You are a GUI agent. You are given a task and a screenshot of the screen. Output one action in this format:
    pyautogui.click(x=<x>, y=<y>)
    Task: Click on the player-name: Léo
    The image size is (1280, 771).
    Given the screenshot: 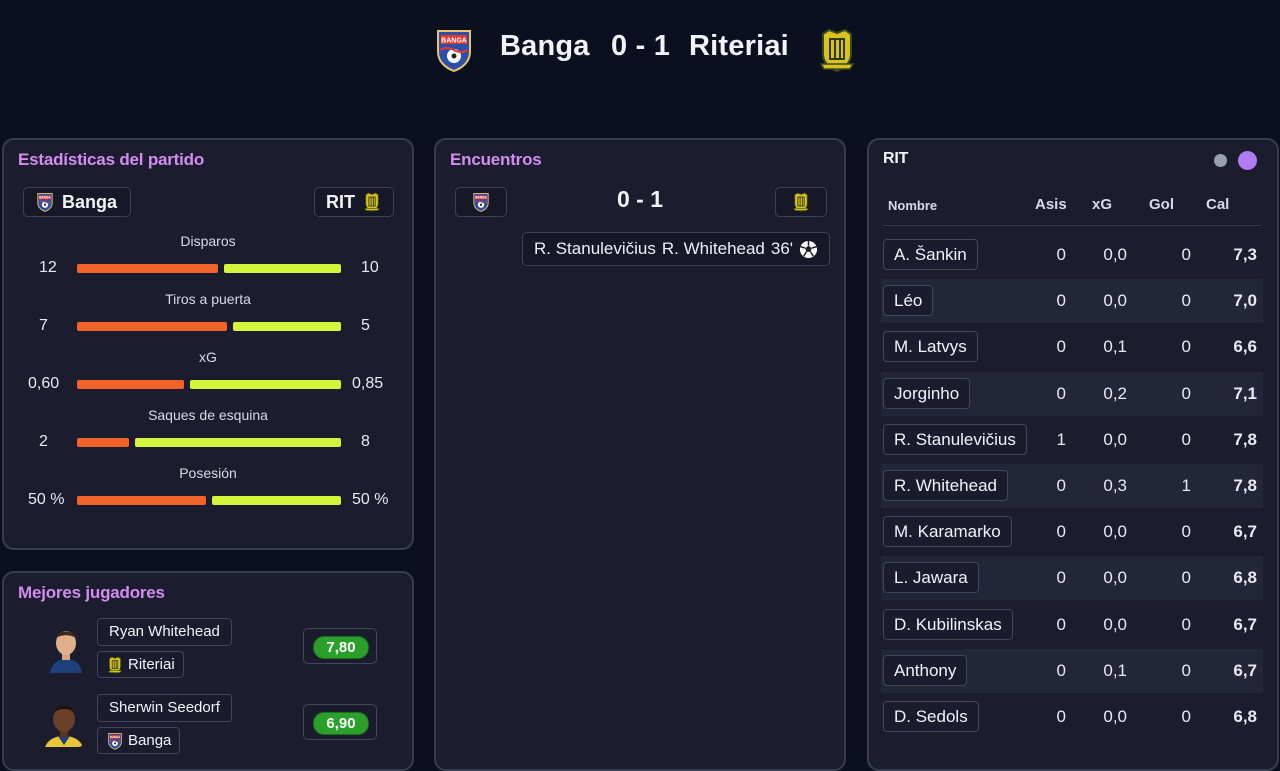 What is the action you would take?
    pyautogui.click(x=908, y=301)
    